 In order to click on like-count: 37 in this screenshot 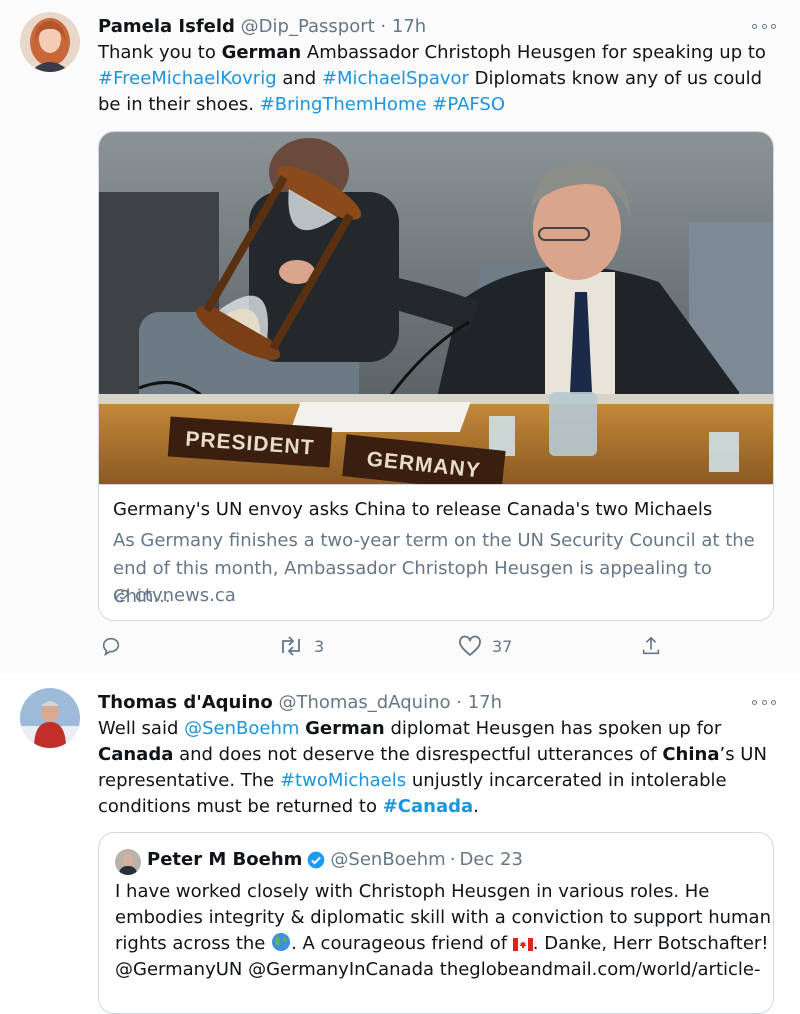, I will do `click(502, 646)`.